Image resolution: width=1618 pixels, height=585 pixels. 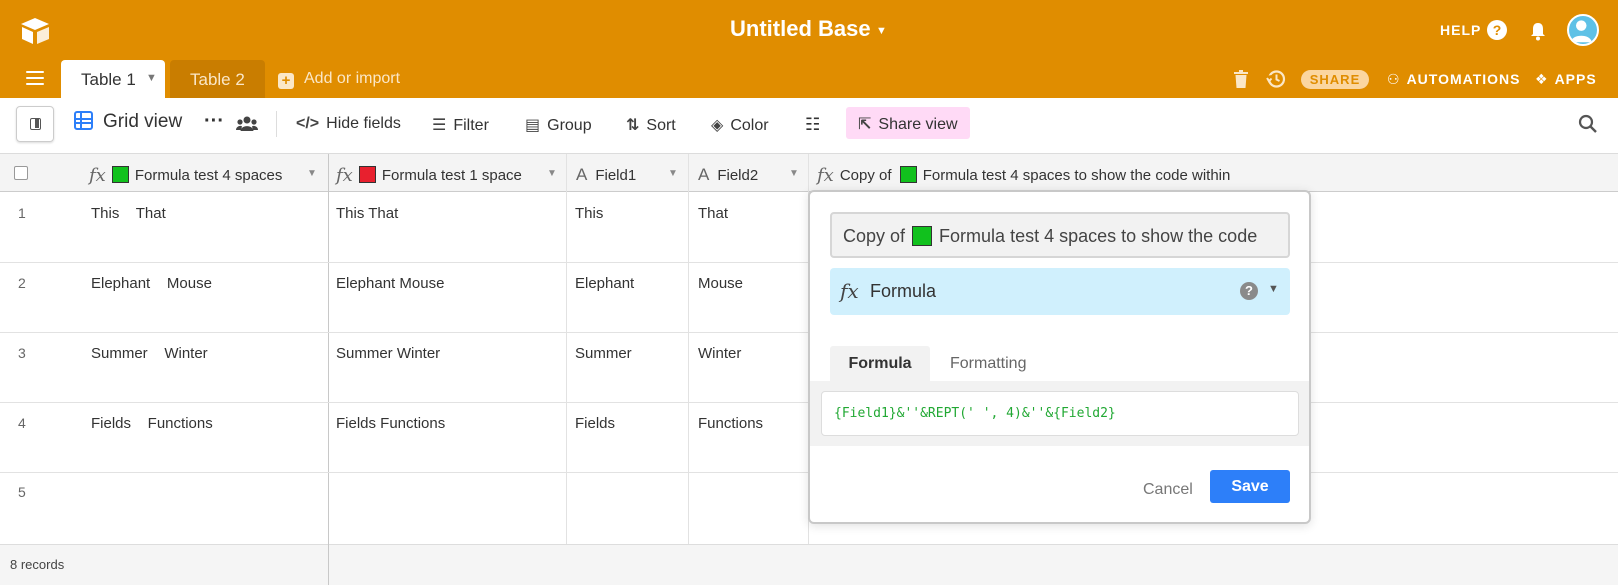 What do you see at coordinates (908, 123) in the screenshot?
I see `share-view-button: ⇱ Share view` at bounding box center [908, 123].